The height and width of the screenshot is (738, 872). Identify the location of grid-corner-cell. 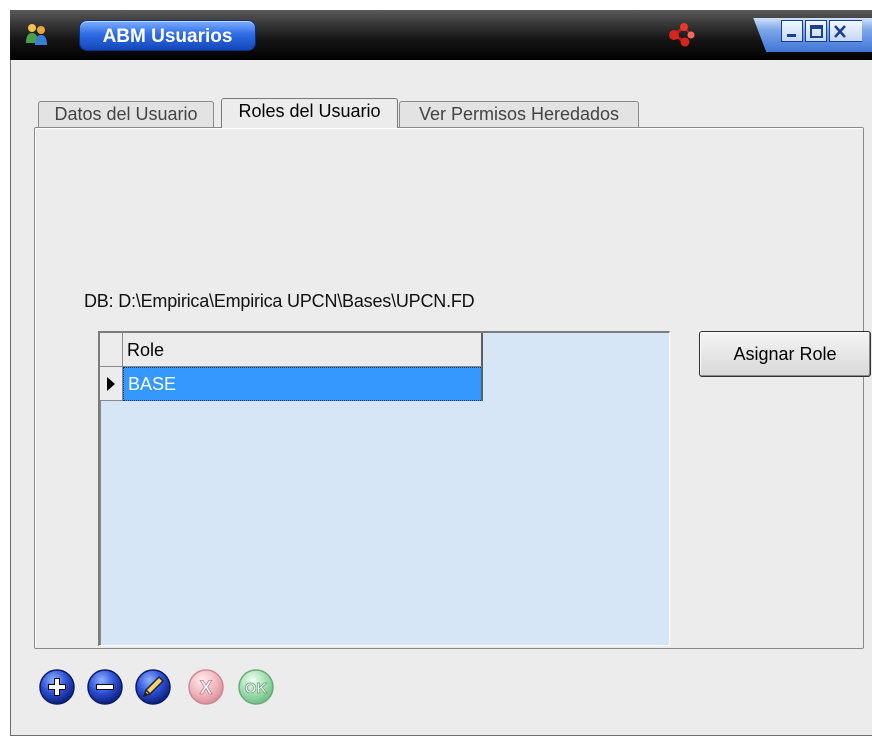
(111, 350).